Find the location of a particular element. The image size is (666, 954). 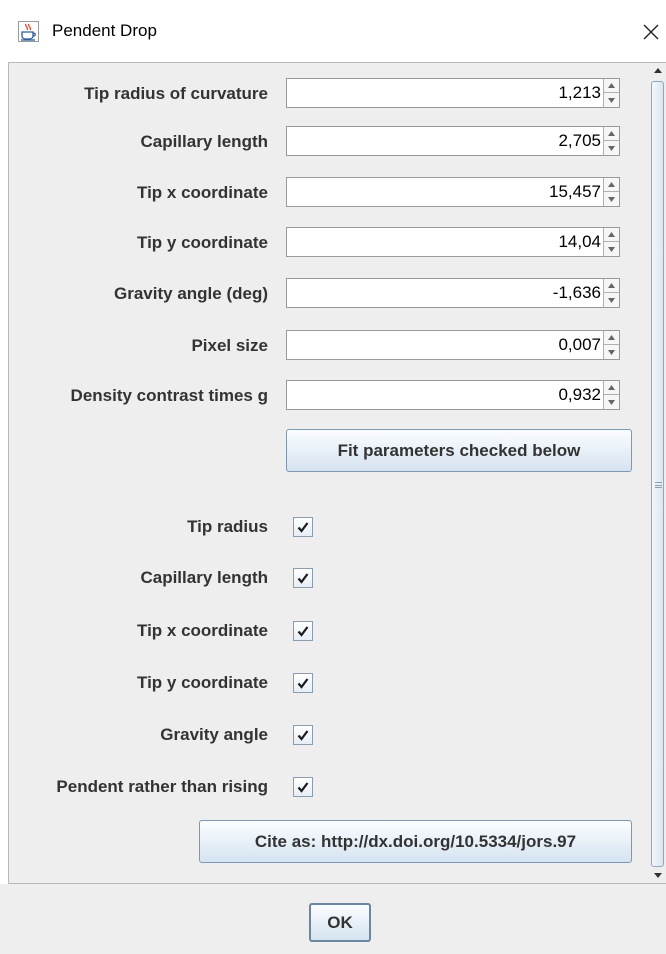

field-label-pixel-size: Pixel size is located at coordinates (229, 345).